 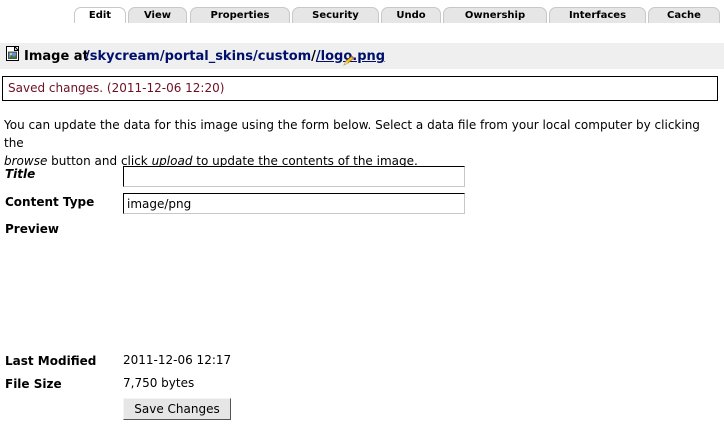 I want to click on breadcrumb: /skycream/portal_skins/custom//logo.png, so click(x=235, y=56).